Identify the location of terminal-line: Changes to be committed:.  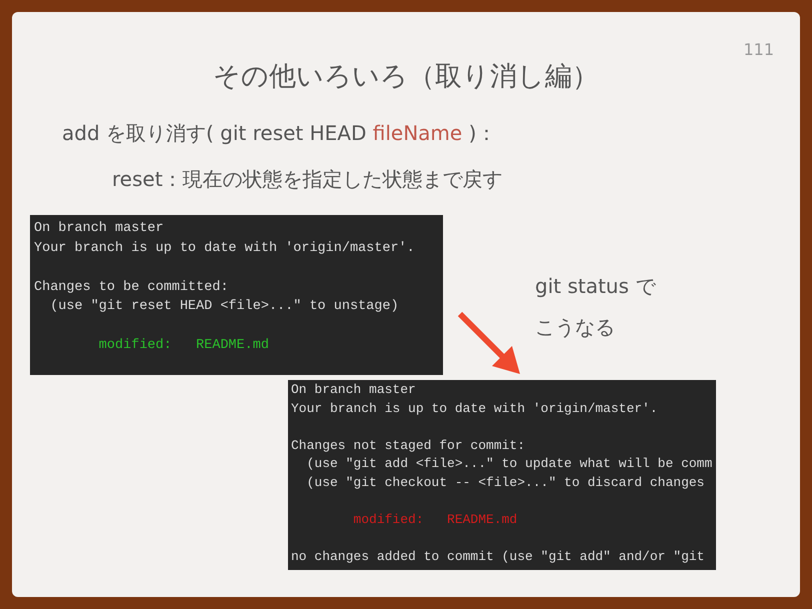
(131, 287).